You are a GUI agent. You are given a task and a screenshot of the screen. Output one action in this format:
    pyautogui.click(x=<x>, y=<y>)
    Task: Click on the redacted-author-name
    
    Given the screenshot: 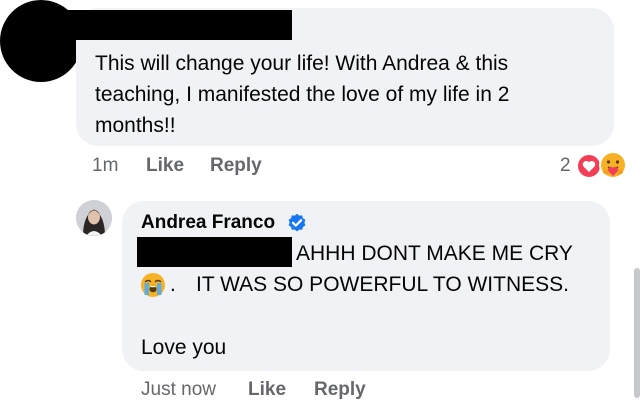 What is the action you would take?
    pyautogui.click(x=179, y=25)
    